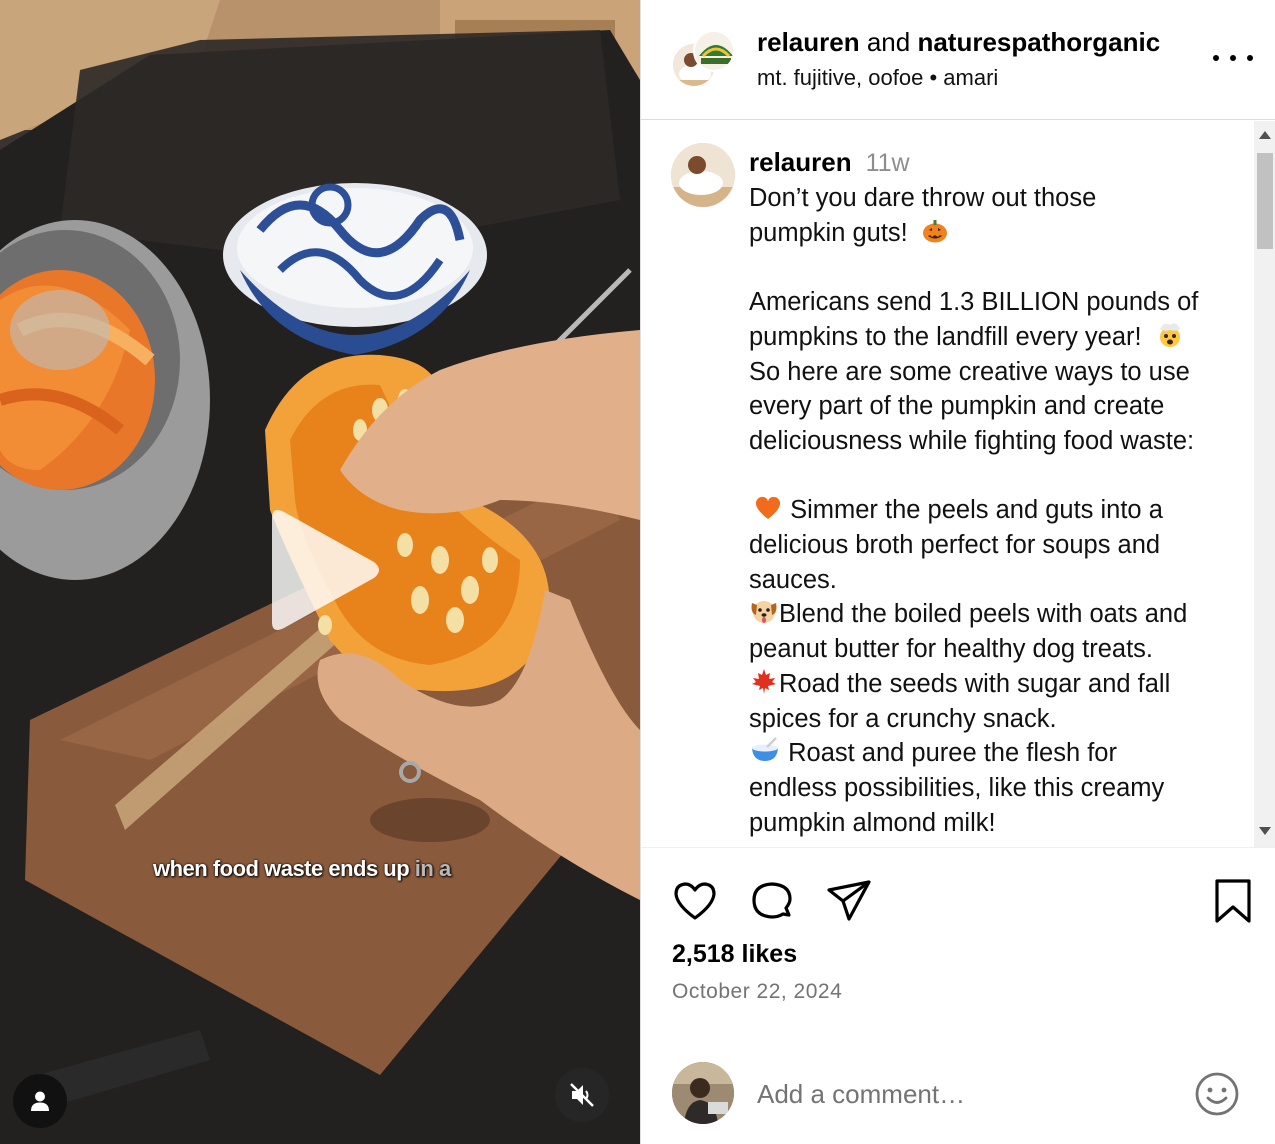 This screenshot has height=1144, width=1275. I want to click on exploding-head-emoji-icon, so click(1169, 335).